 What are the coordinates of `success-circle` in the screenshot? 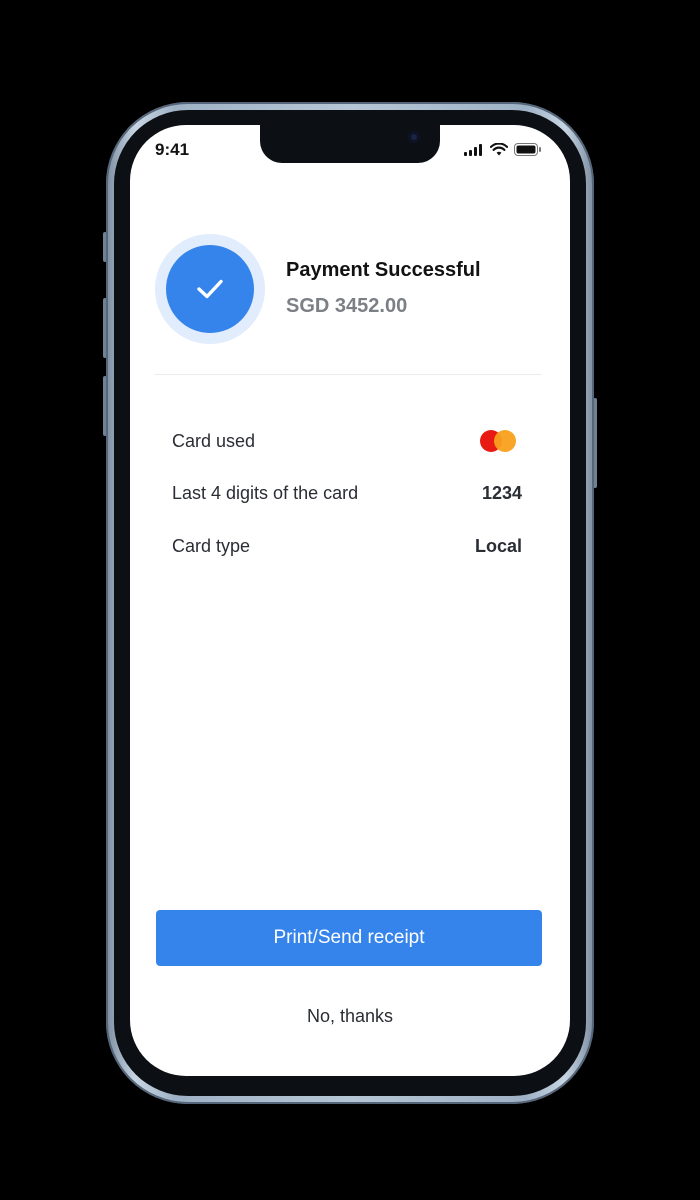 It's located at (210, 289).